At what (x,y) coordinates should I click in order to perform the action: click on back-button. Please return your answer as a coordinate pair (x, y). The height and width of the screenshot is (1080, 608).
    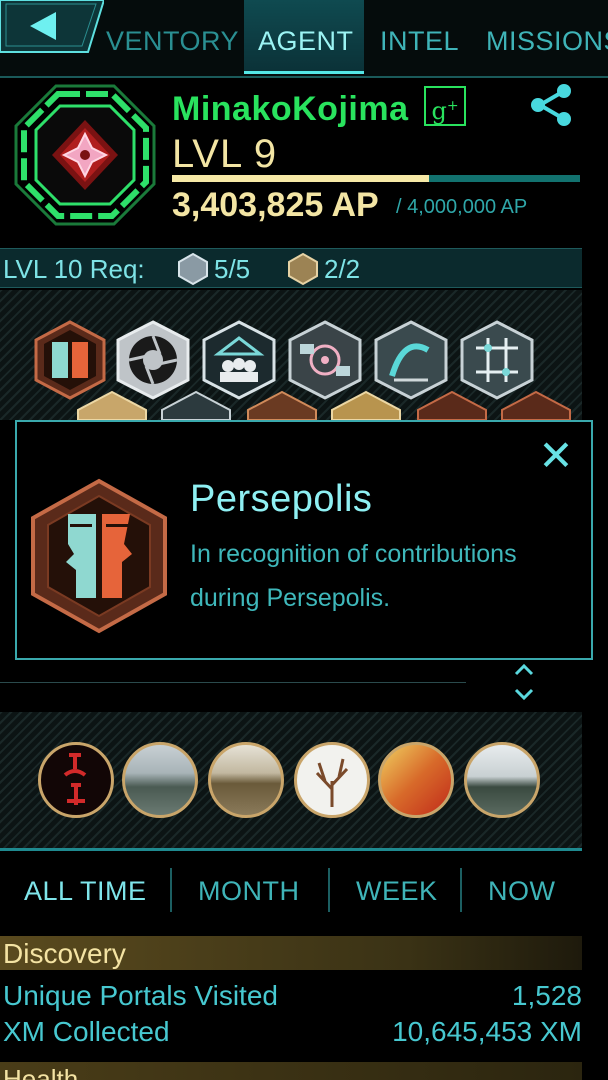
    Looking at the image, I should click on (52, 29).